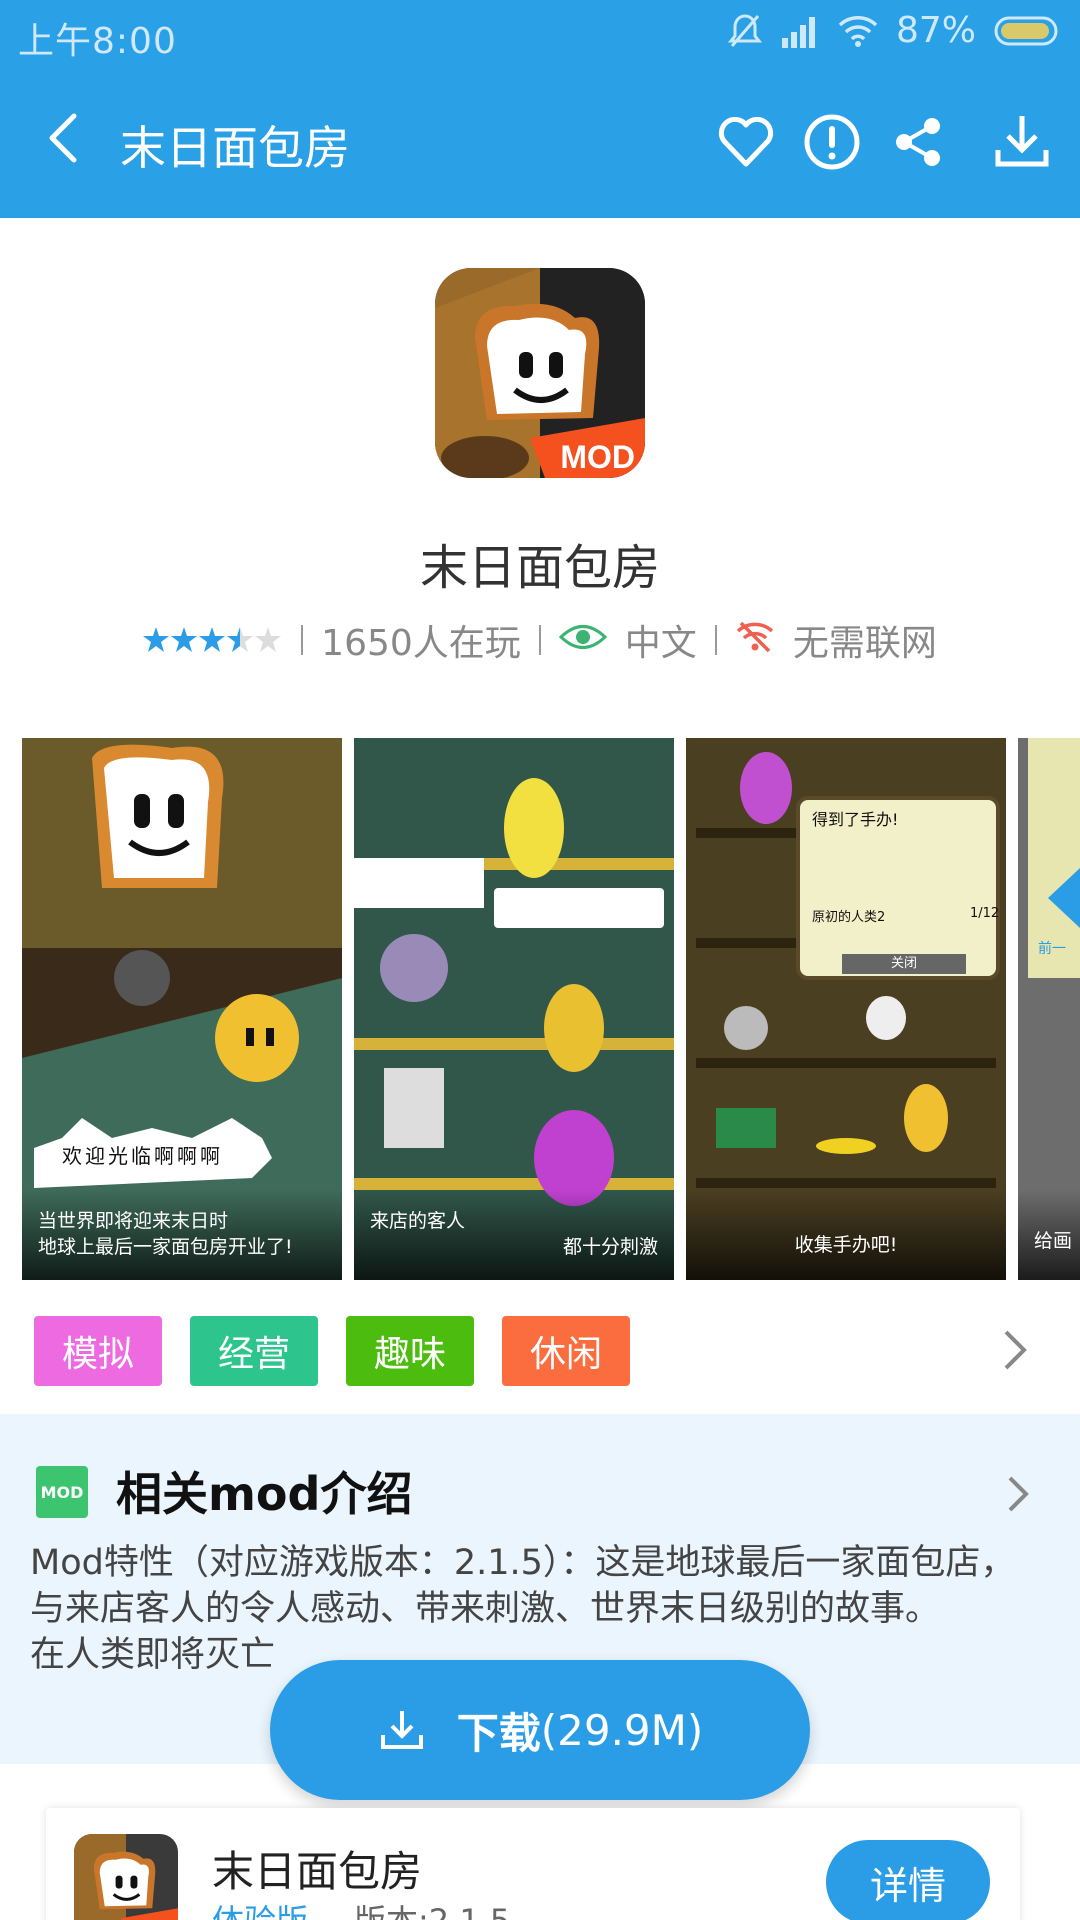 The height and width of the screenshot is (1920, 1080). I want to click on caption-line: 收集手办吧!, so click(846, 1245).